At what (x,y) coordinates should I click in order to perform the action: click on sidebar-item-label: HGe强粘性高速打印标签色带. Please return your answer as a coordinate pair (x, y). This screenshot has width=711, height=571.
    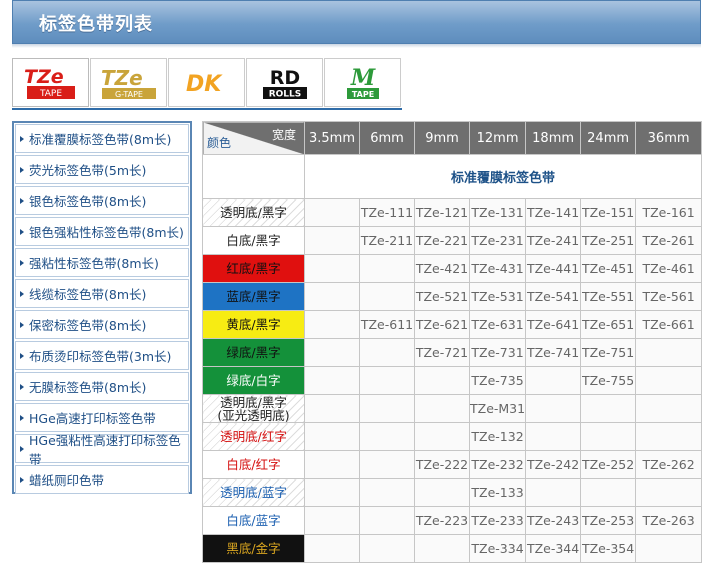
    Looking at the image, I should click on (105, 449).